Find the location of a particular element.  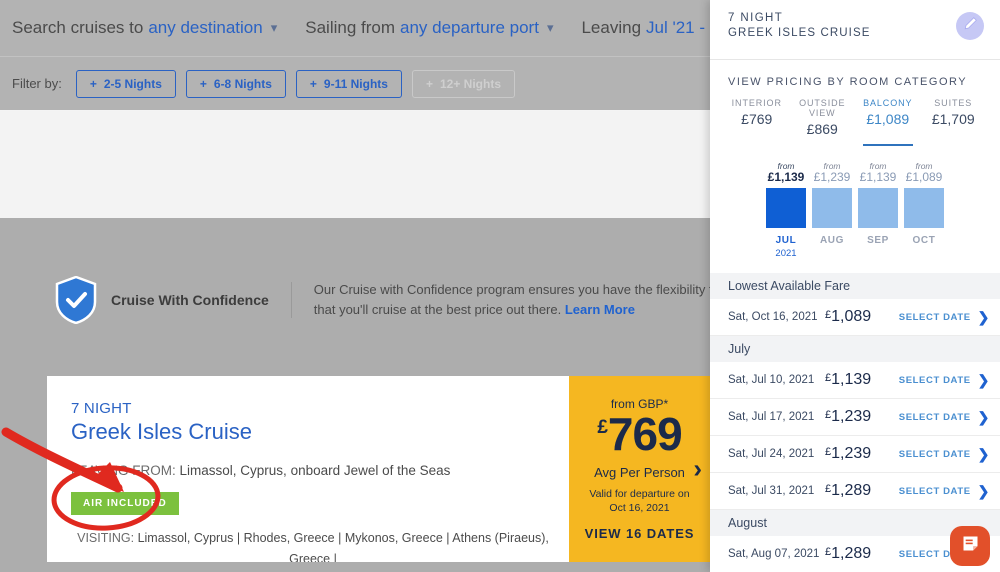

avg-per-person-label: Avg Per Person is located at coordinates (639, 472).